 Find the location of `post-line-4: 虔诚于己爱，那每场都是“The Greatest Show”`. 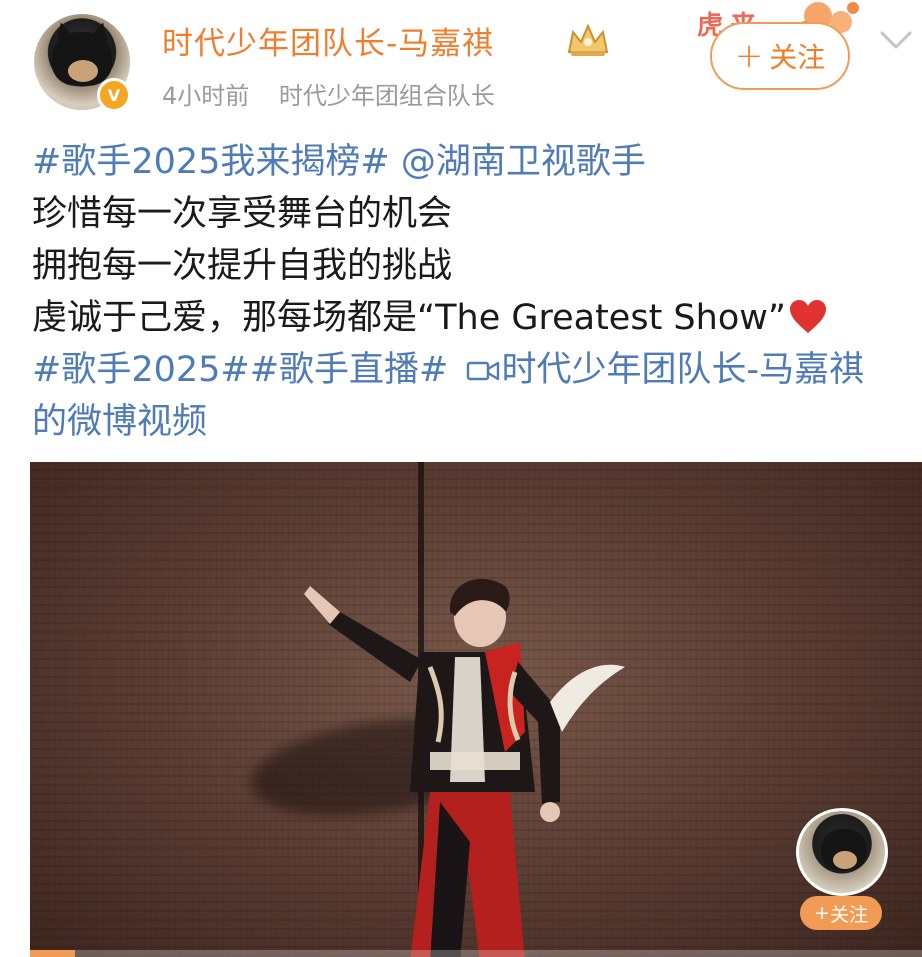

post-line-4: 虔诚于己爱，那每场都是“The Greatest Show” is located at coordinates (474, 318).